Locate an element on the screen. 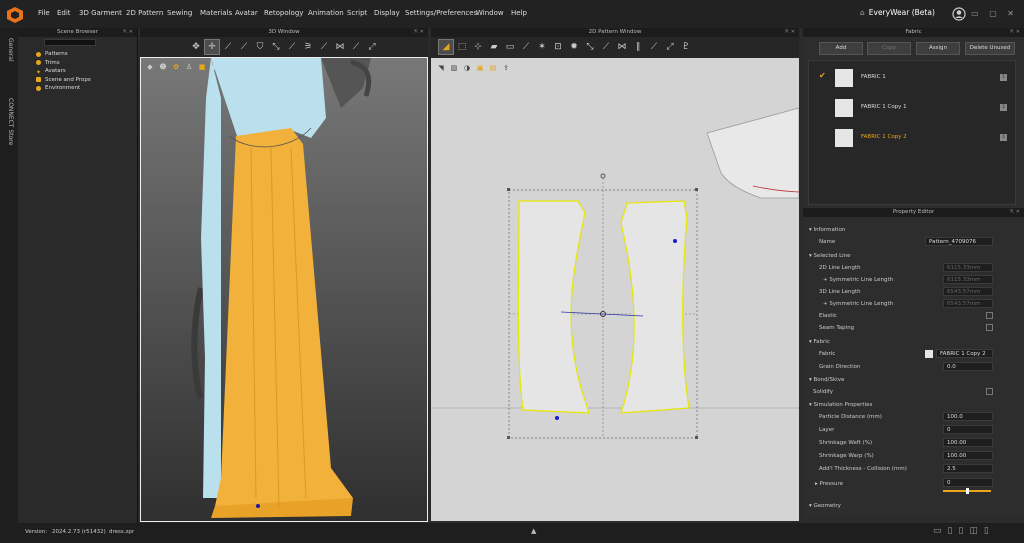 This screenshot has height=543, width=1024. pressure-slider-handle is located at coordinates (967, 491).